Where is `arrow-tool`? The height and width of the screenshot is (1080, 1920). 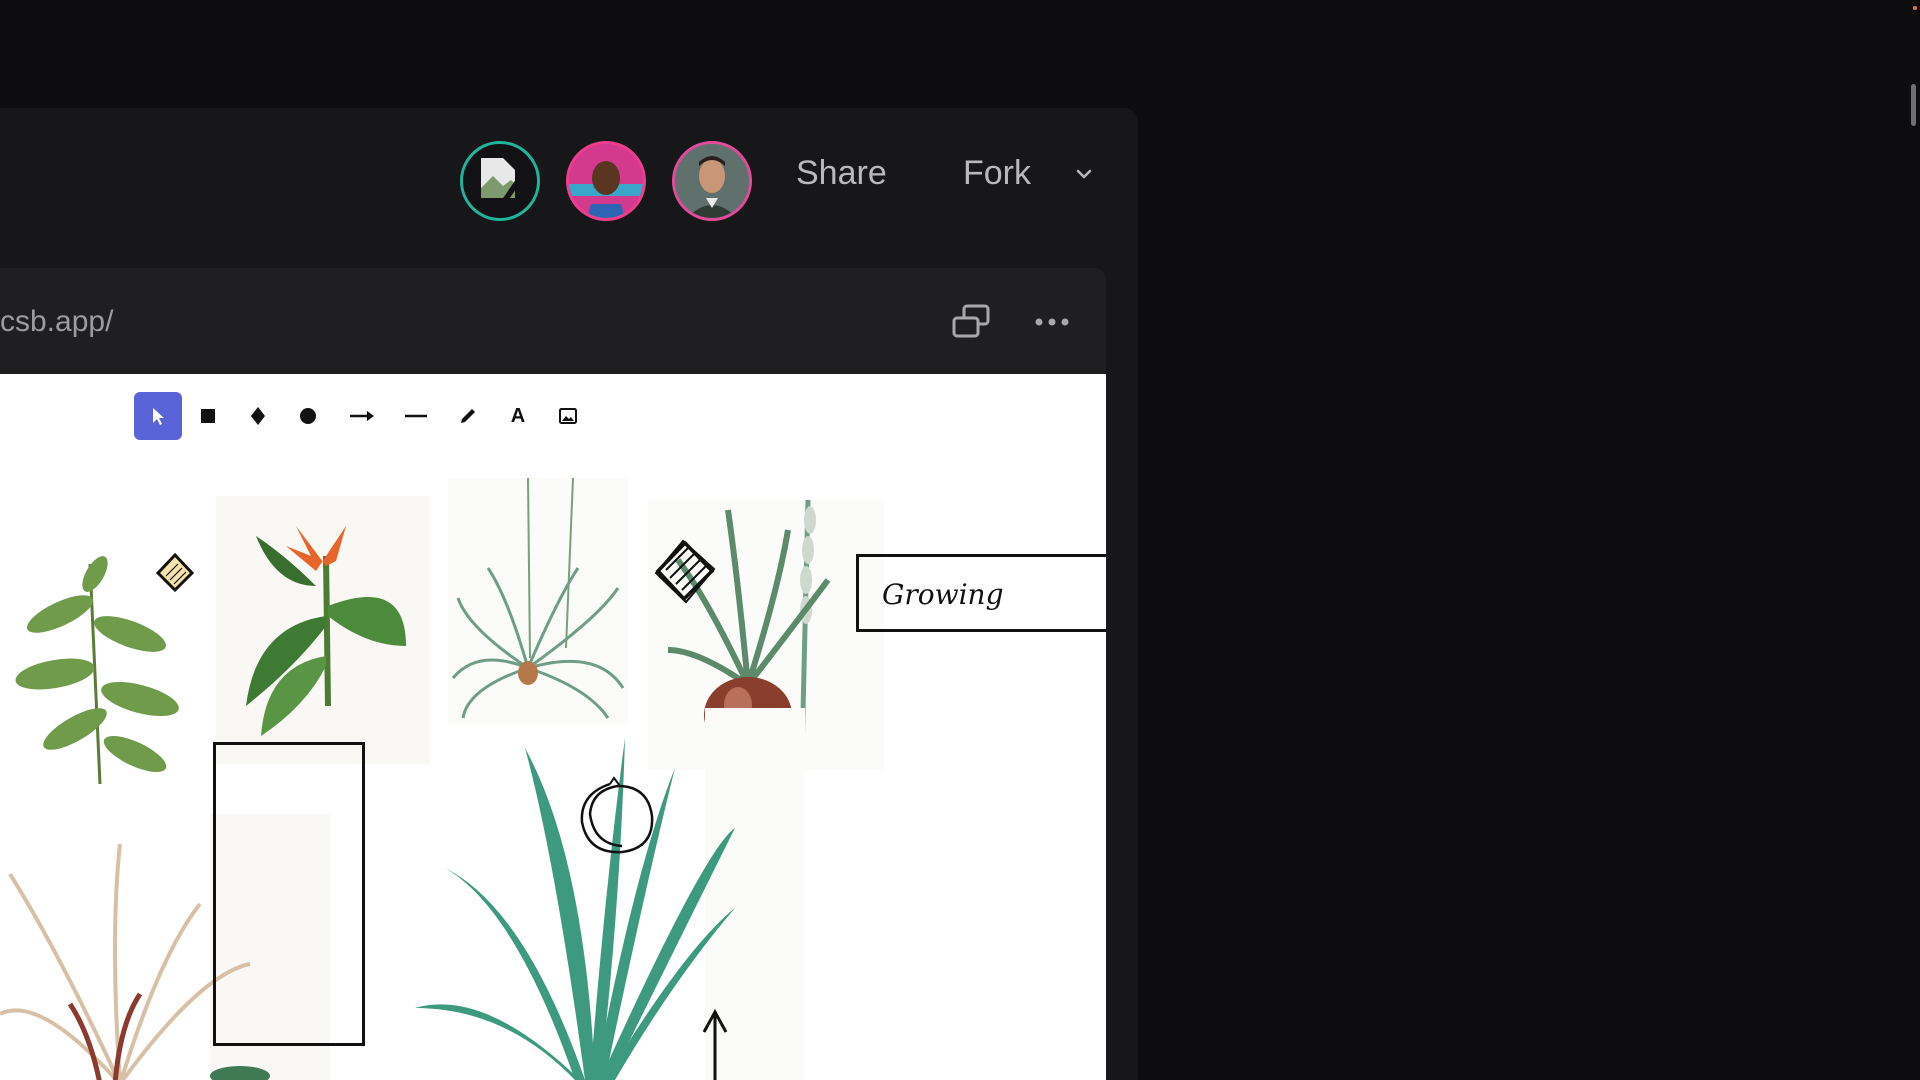
arrow-tool is located at coordinates (362, 416).